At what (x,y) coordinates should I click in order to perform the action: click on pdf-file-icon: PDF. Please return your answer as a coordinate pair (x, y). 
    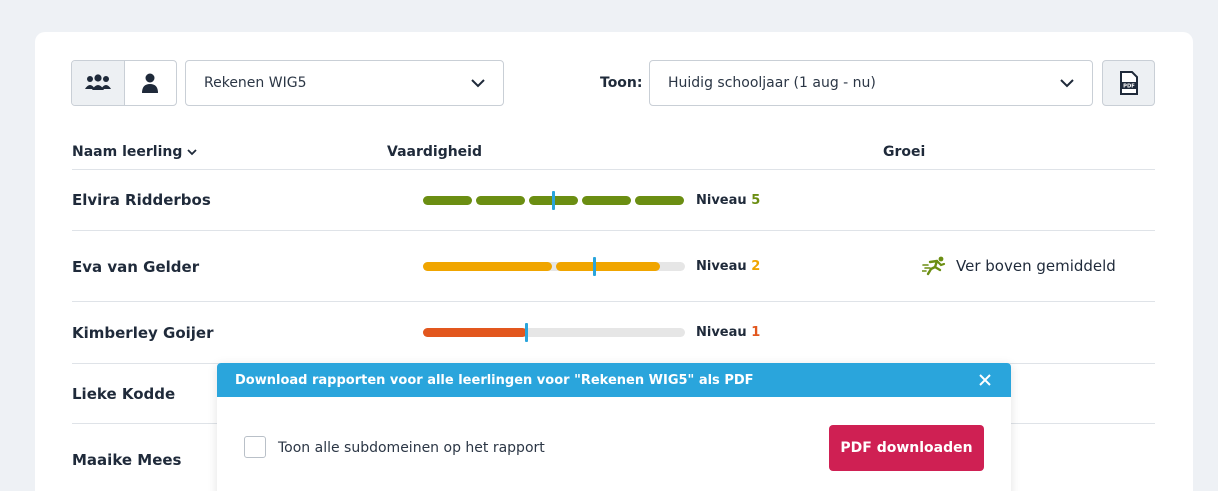
    Looking at the image, I should click on (1128, 83).